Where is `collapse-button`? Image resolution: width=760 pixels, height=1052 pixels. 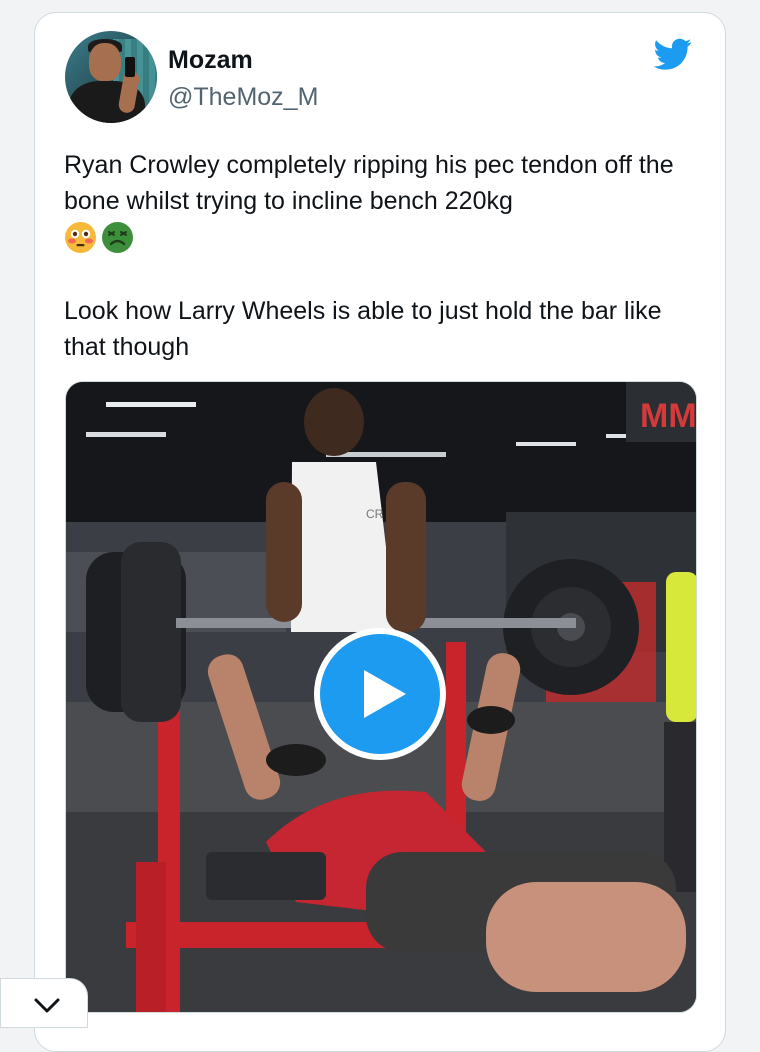
collapse-button is located at coordinates (44, 1003).